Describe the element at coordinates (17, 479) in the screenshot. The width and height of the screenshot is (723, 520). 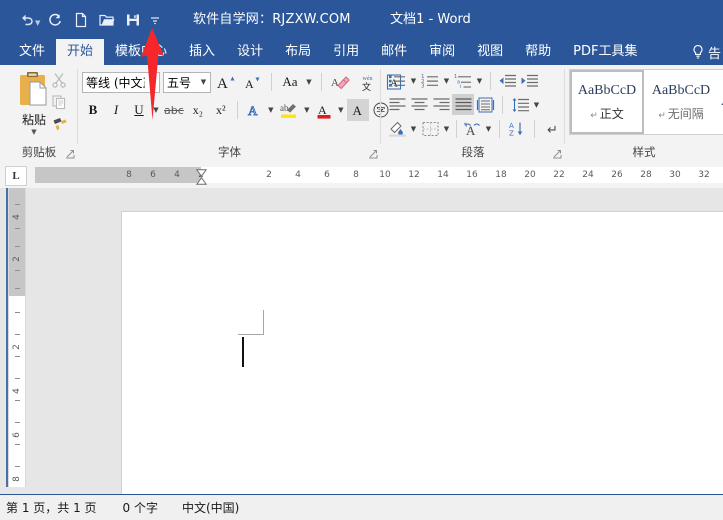
I see `vruler-tick-8: 8` at that location.